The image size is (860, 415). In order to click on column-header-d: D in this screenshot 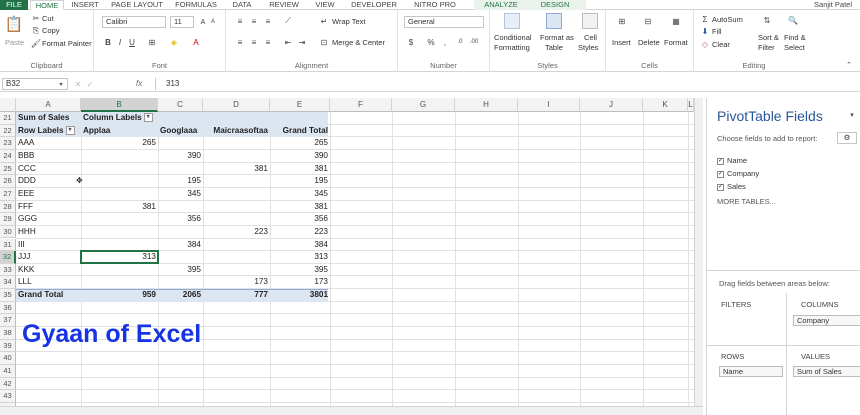, I will do `click(236, 105)`.